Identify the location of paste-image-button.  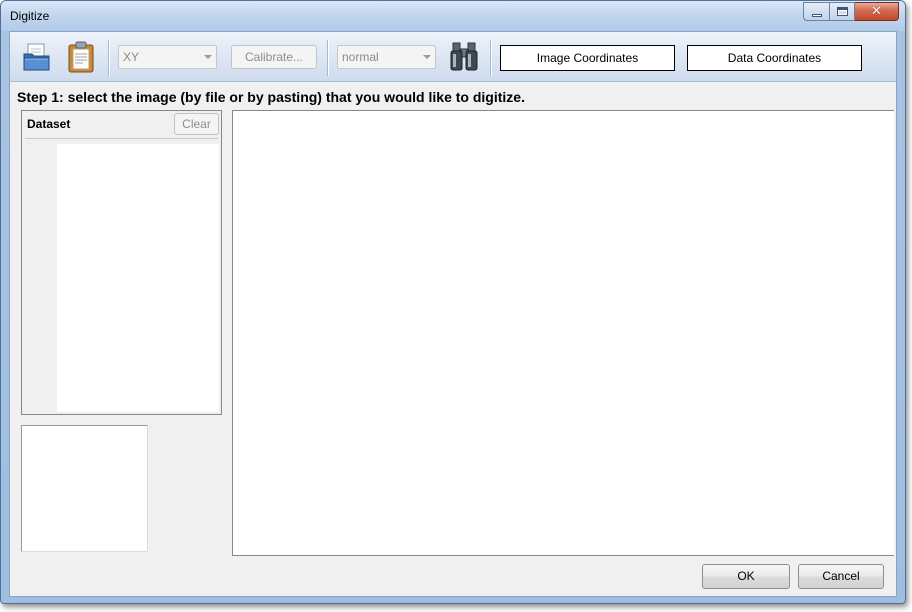
(81, 57).